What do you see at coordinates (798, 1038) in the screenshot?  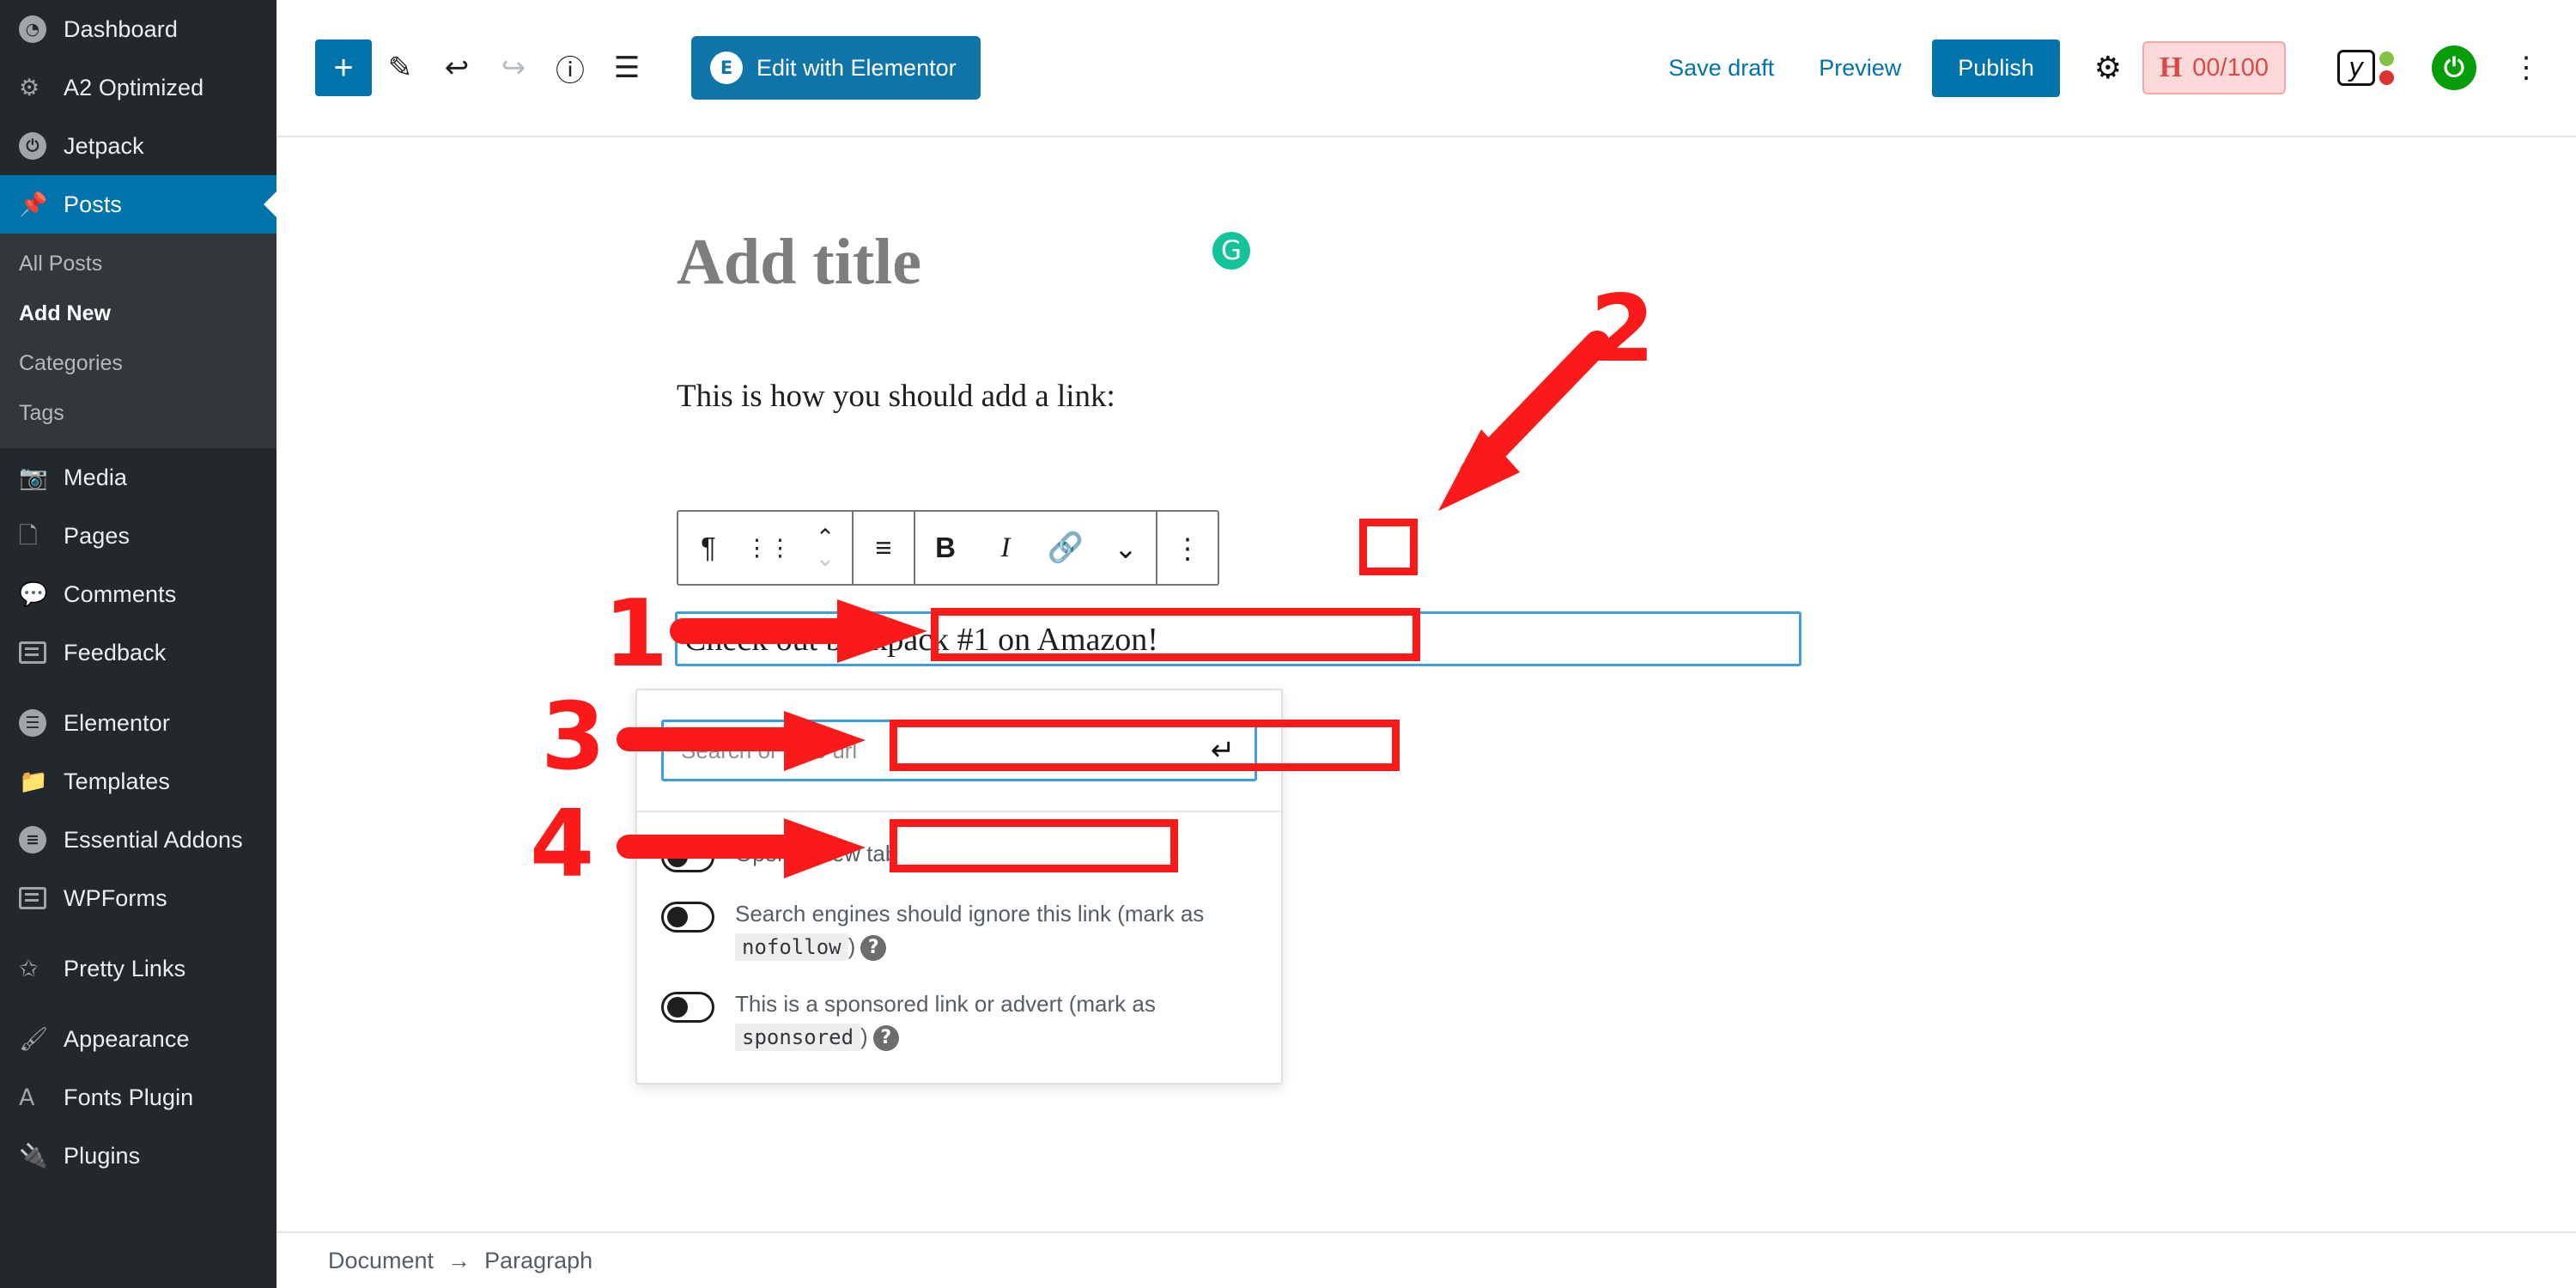 I see `sponsored-code-tag: sponsored` at bounding box center [798, 1038].